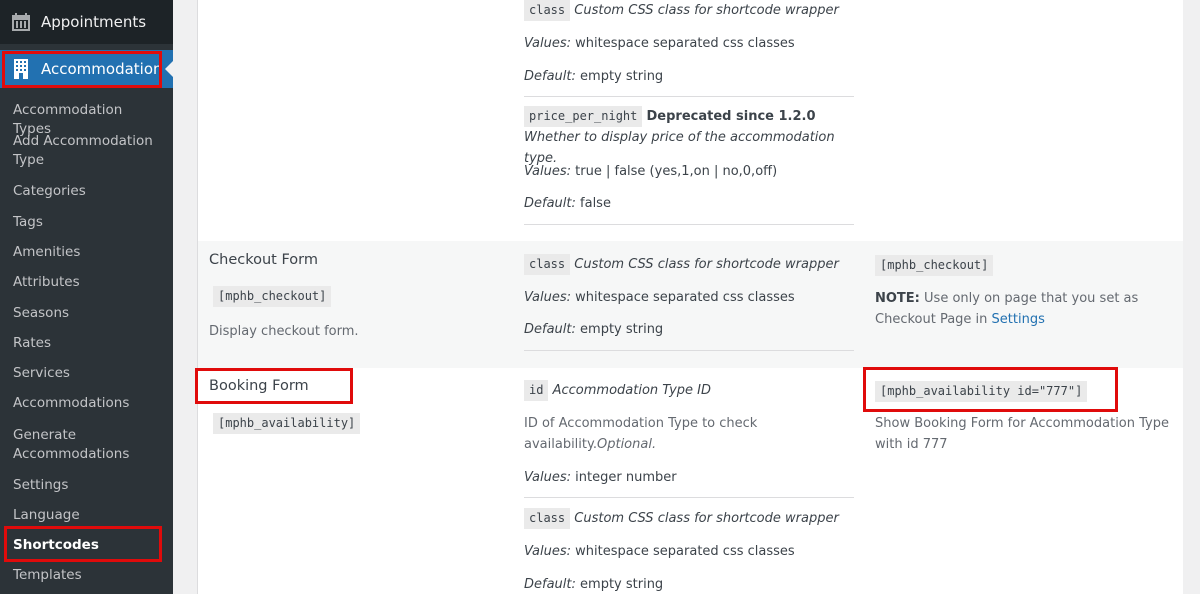 The height and width of the screenshot is (594, 1200). Describe the element at coordinates (88, 403) in the screenshot. I see `submenu-item-accommodations: Accommodations` at that location.